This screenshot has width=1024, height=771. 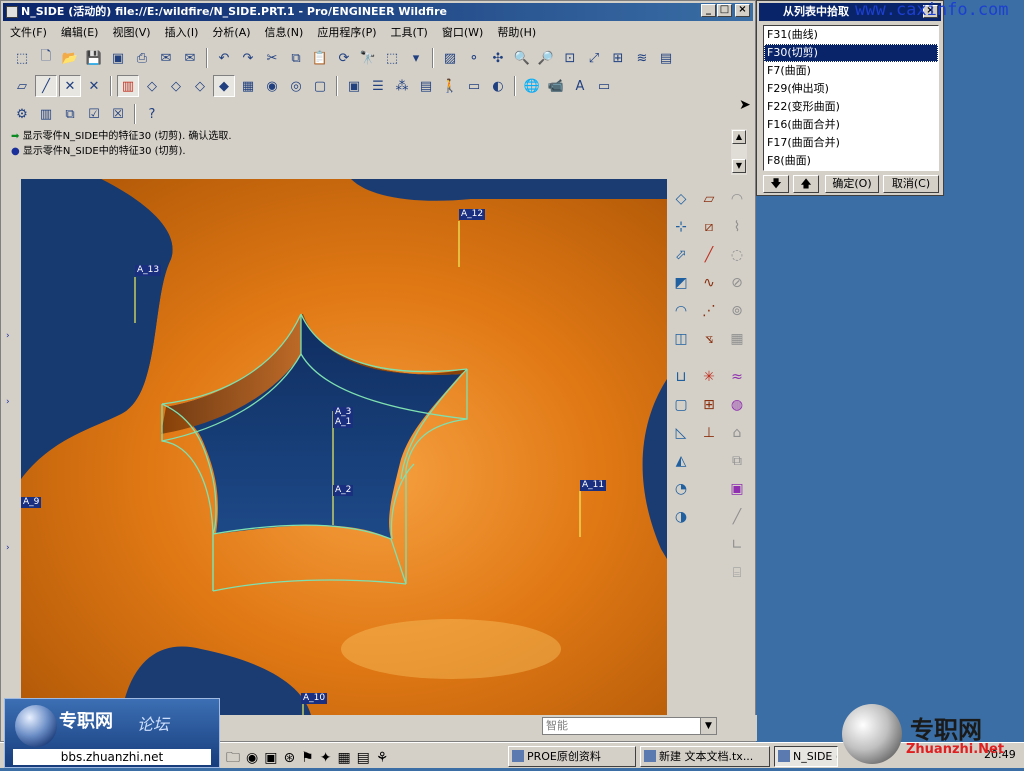 What do you see at coordinates (70, 114) in the screenshot?
I see `windows-icon: ⧉` at bounding box center [70, 114].